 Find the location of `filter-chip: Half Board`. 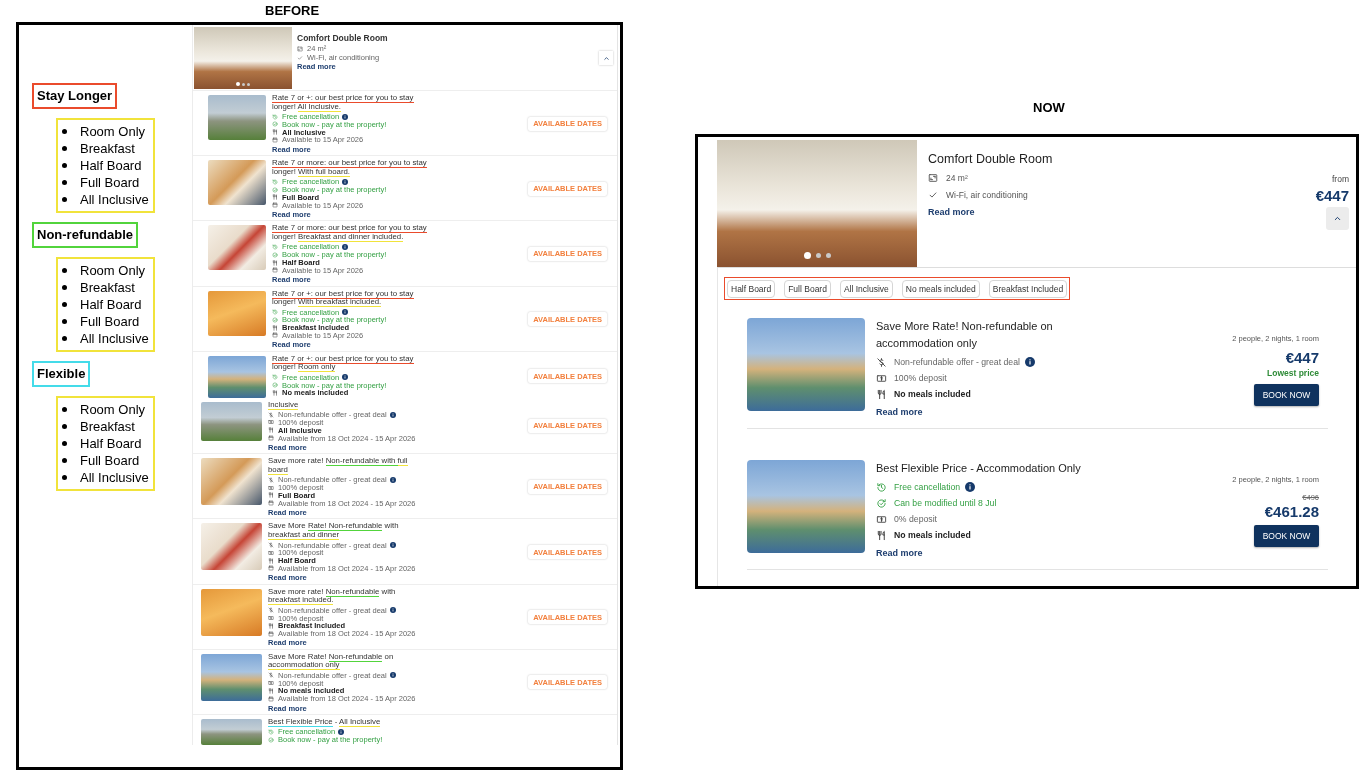

filter-chip: Half Board is located at coordinates (751, 288).